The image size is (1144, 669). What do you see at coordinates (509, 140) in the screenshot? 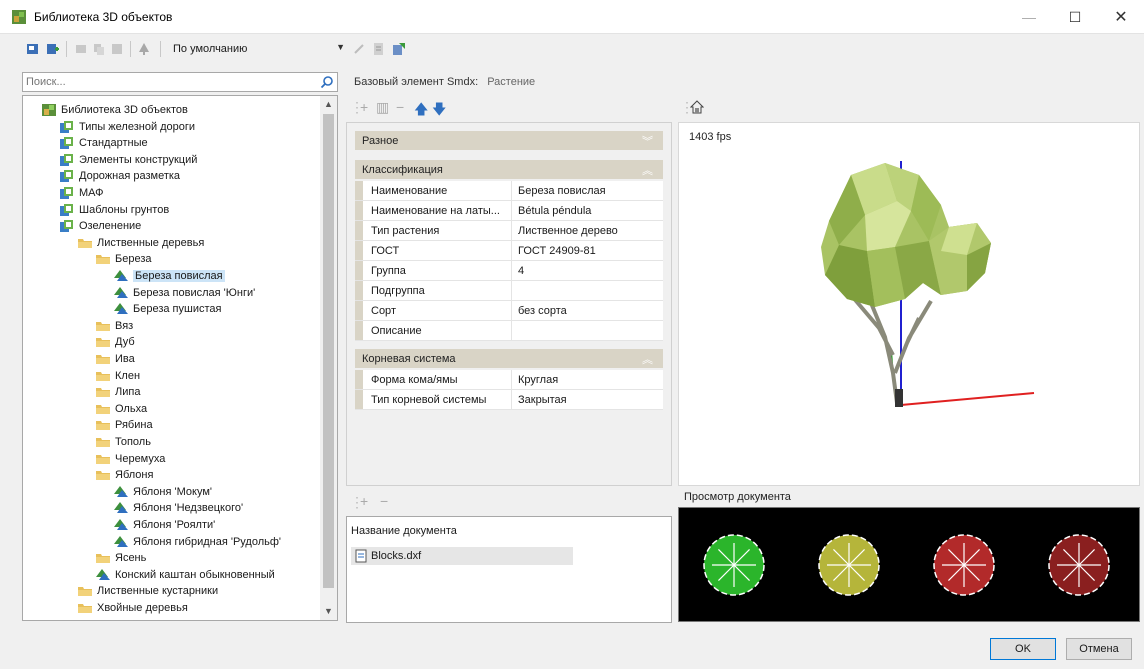
I see `property-group-header: Разное ︾` at bounding box center [509, 140].